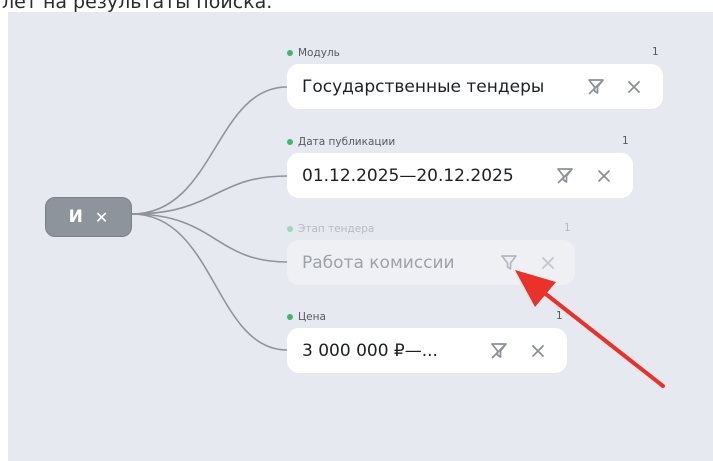  Describe the element at coordinates (347, 142) in the screenshot. I see `filter-title: Дата публикации` at that location.